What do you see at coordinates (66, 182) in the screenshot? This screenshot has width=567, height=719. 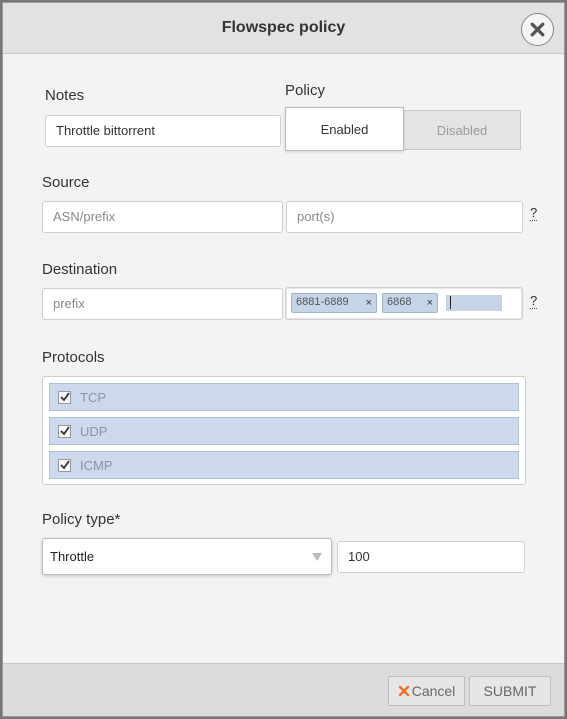 I see `source-label: Source` at bounding box center [66, 182].